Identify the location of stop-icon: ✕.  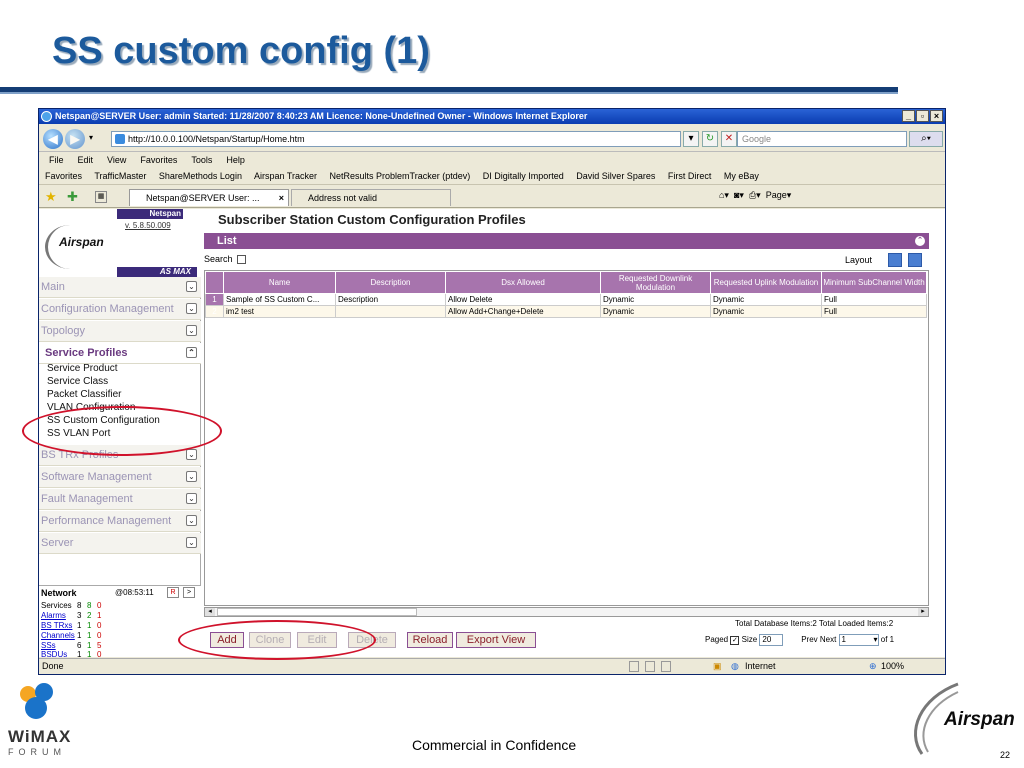
(729, 139).